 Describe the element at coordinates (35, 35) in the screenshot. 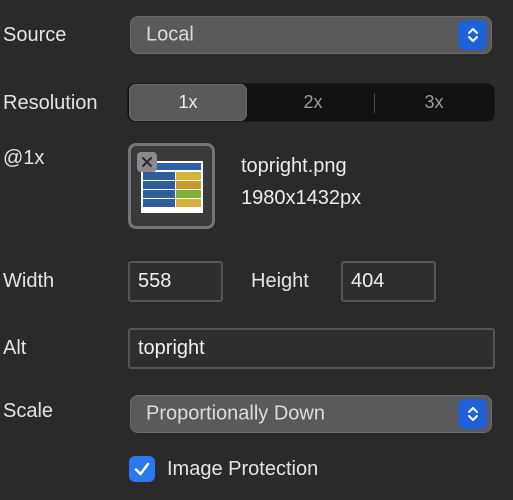

I see `source-label: Source` at that location.